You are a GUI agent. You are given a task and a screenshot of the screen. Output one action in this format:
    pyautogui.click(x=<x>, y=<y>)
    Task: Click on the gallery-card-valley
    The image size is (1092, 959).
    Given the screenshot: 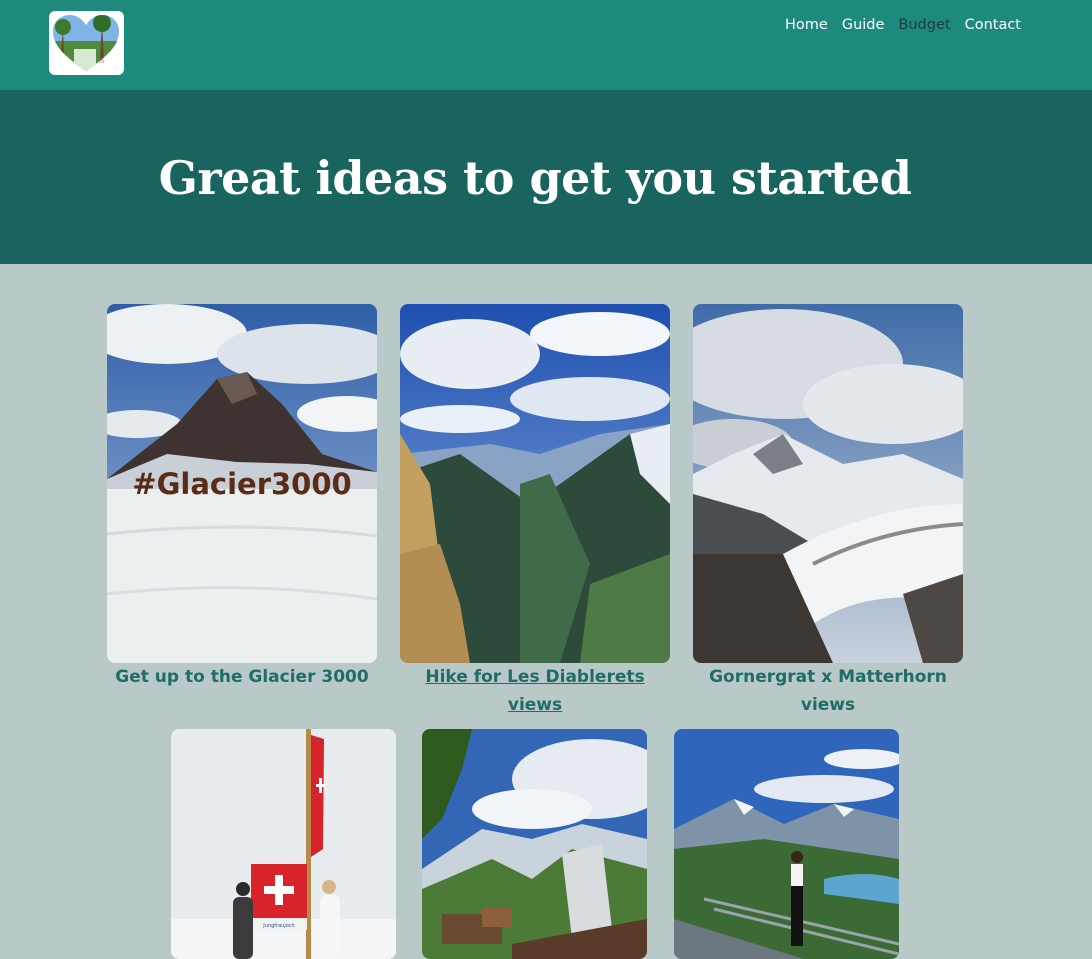 What is the action you would take?
    pyautogui.click(x=534, y=844)
    